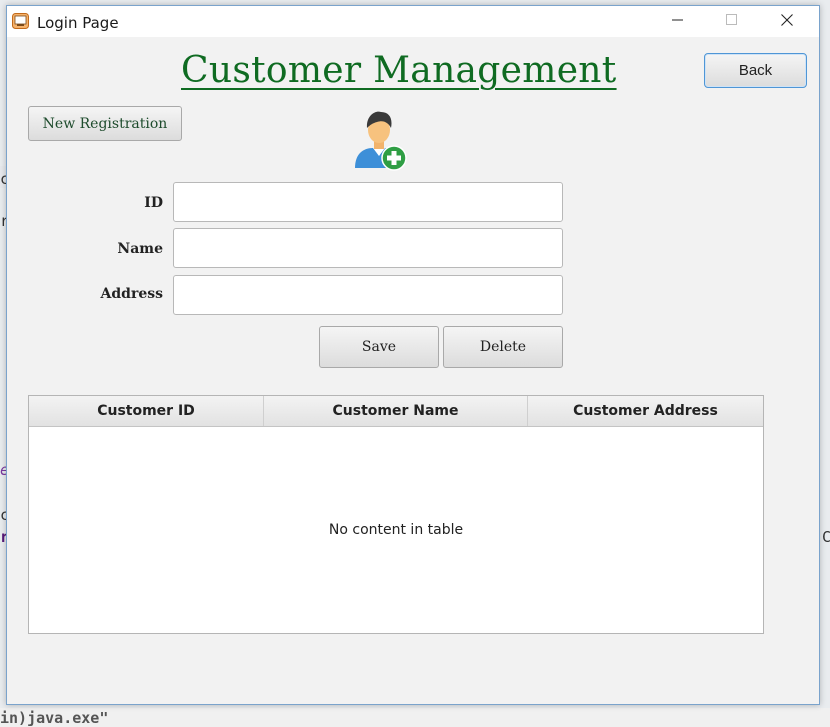 Image resolution: width=830 pixels, height=727 pixels. I want to click on title-bar: Login Page, so click(413, 21).